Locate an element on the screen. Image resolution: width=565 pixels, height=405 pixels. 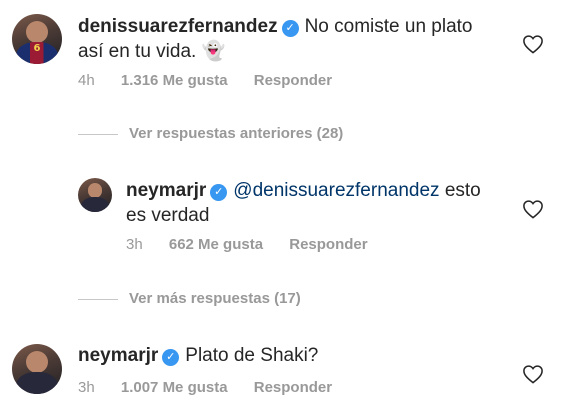
view-previous-replies-button: Ver respuestas anteriores (28) is located at coordinates (278, 135).